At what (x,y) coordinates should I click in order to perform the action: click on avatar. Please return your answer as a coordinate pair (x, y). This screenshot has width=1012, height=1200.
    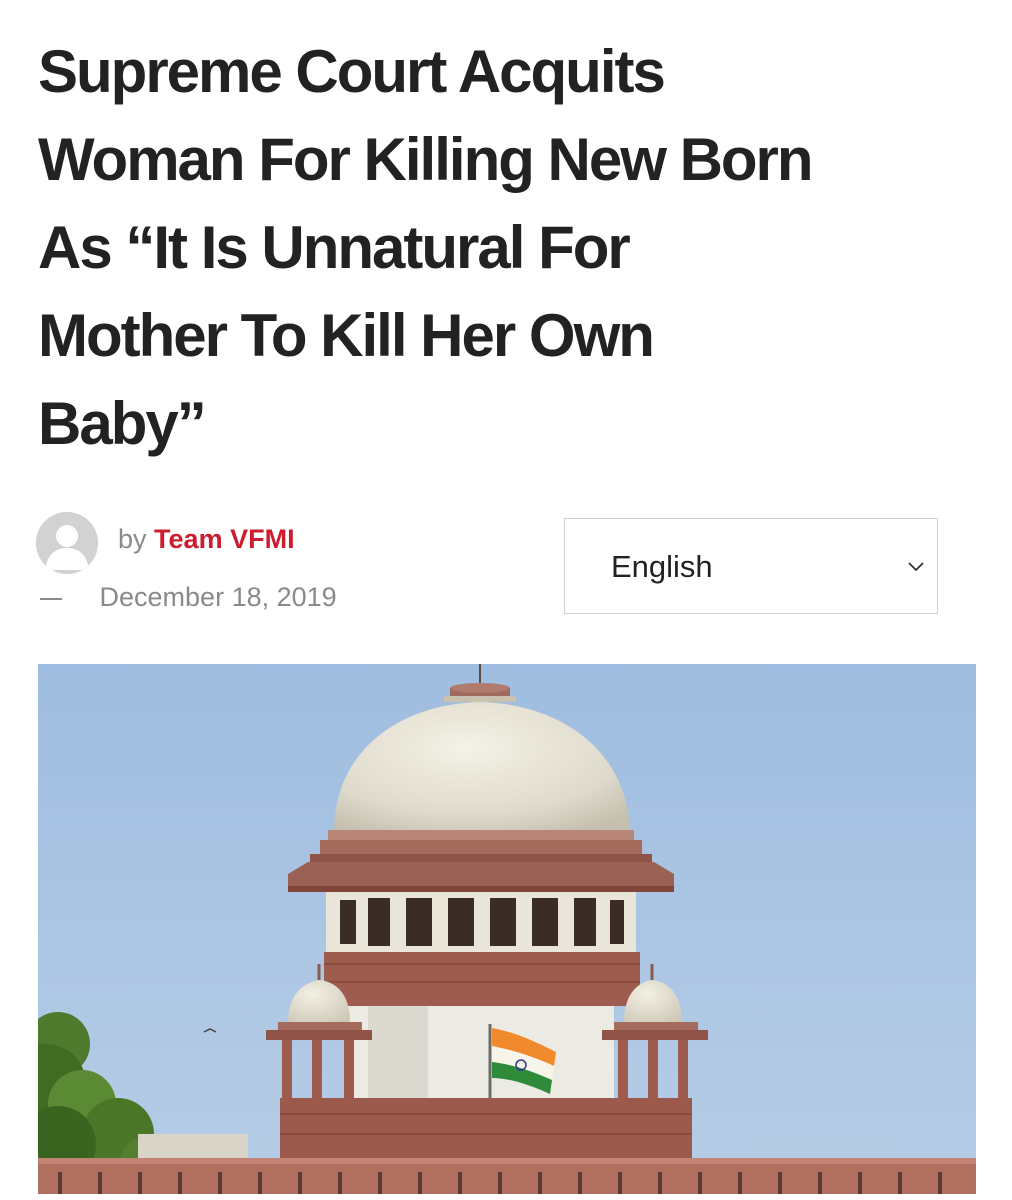
    Looking at the image, I should click on (67, 543).